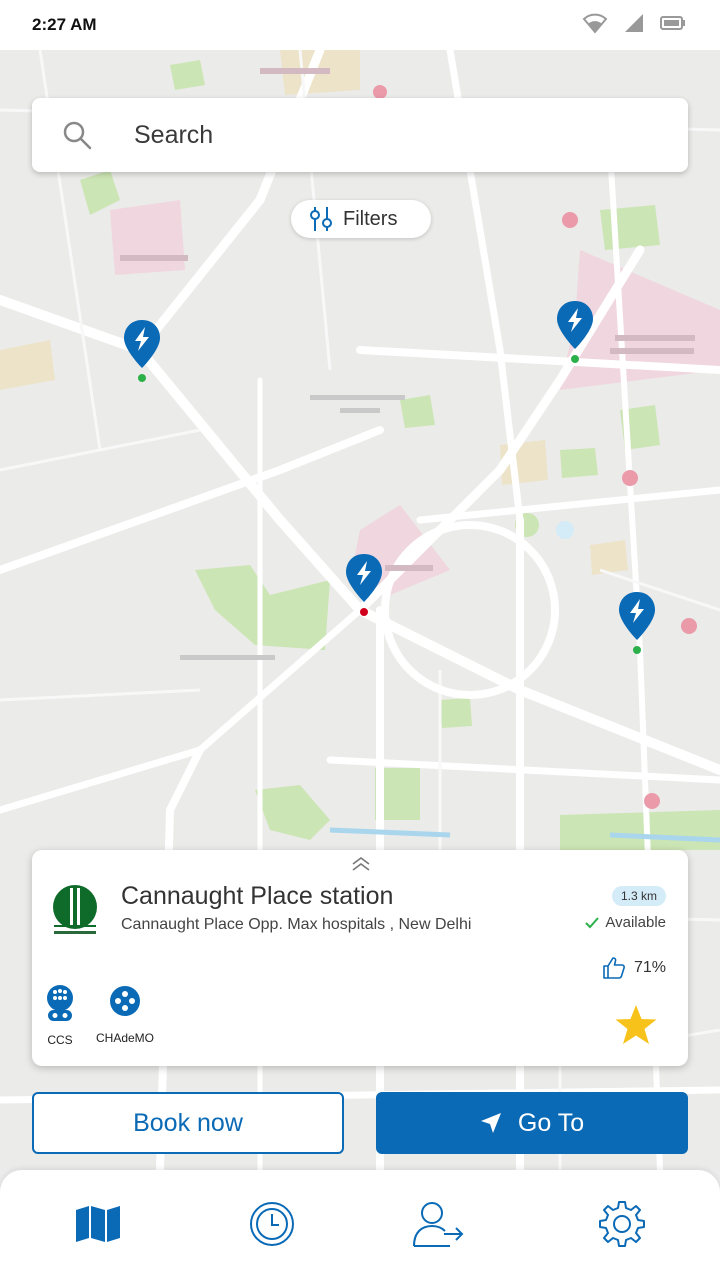 The height and width of the screenshot is (1280, 720). I want to click on connector-chademo: CHAdeMO, so click(125, 1014).